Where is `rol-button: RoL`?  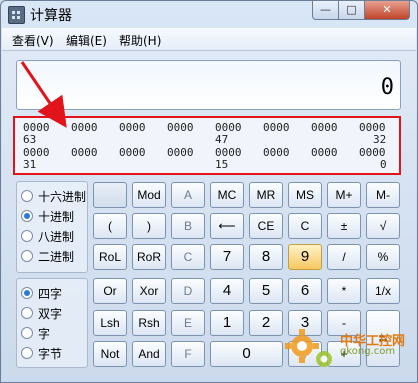 rol-button: RoL is located at coordinates (110, 257).